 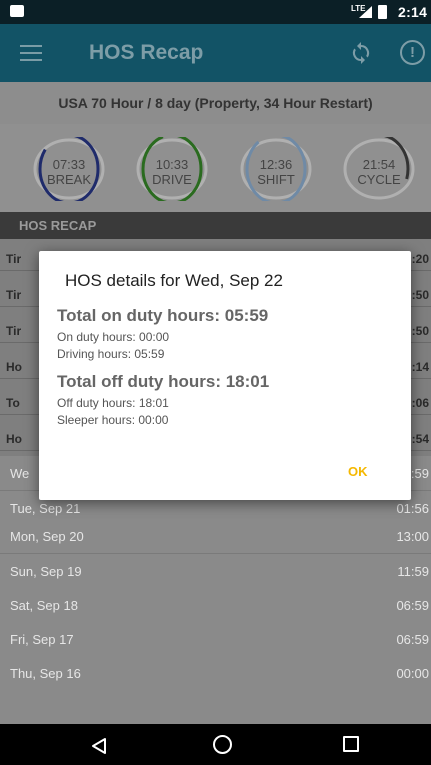 What do you see at coordinates (45, 508) in the screenshot?
I see `day-label: Tue, Sep 21` at bounding box center [45, 508].